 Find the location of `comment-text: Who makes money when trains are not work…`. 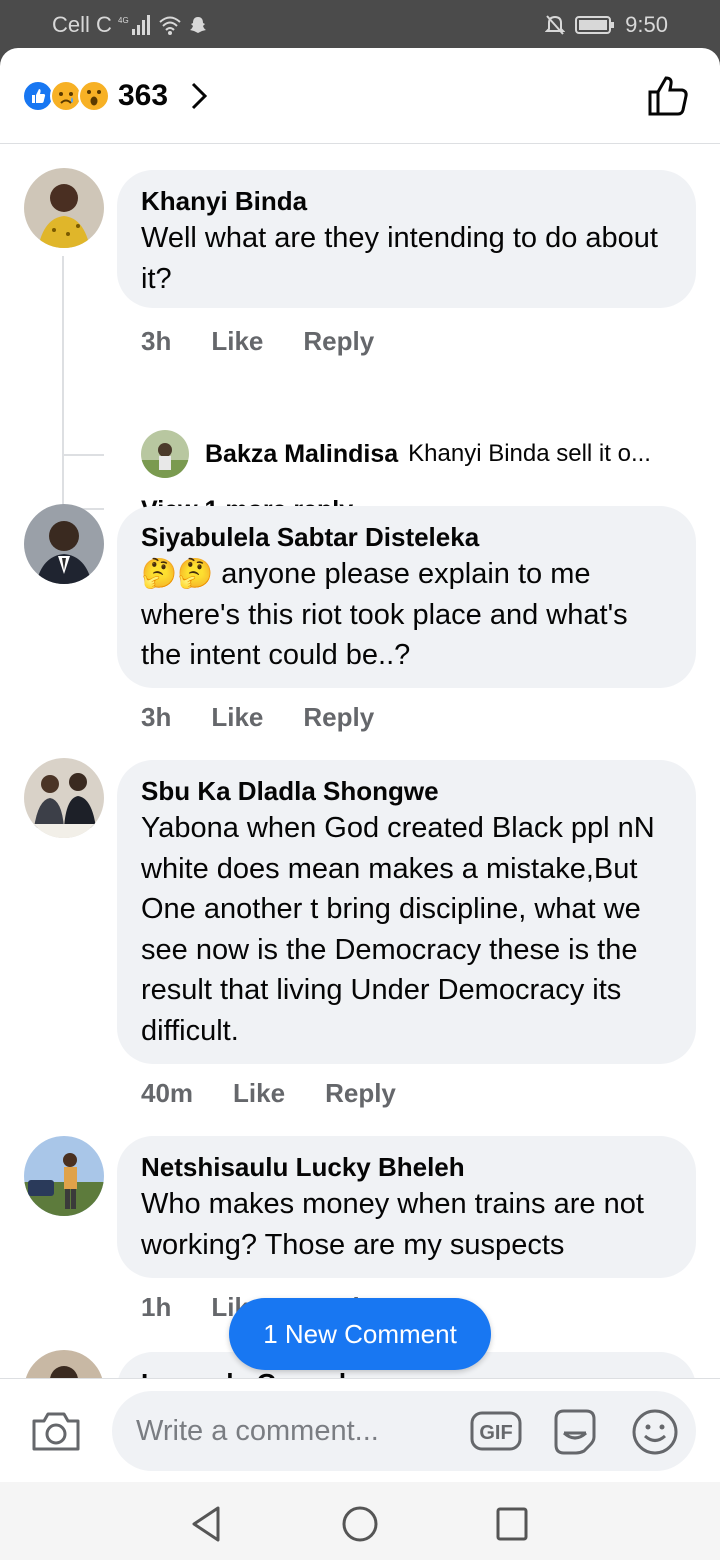

comment-text: Who makes money when trains are not work… is located at coordinates (392, 1224).